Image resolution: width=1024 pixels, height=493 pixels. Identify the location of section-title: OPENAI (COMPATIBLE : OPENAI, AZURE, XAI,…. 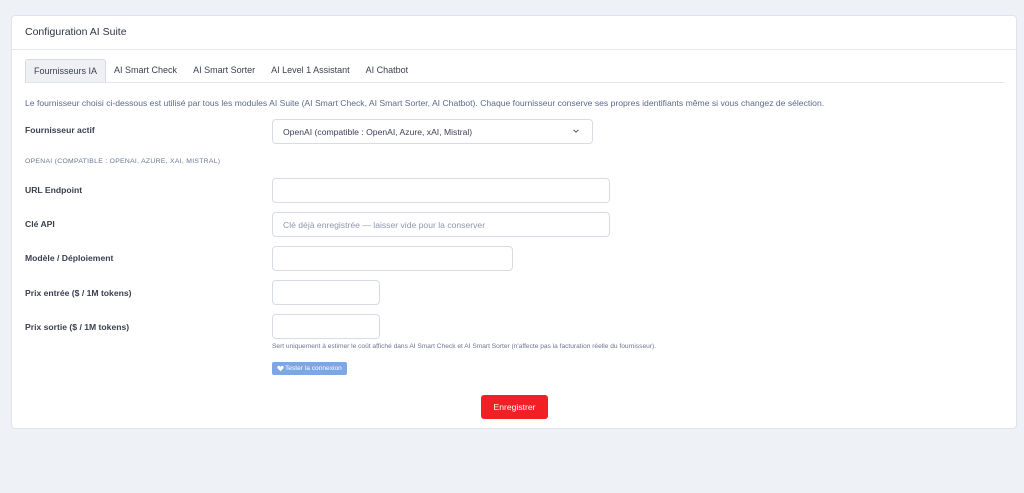
(123, 161).